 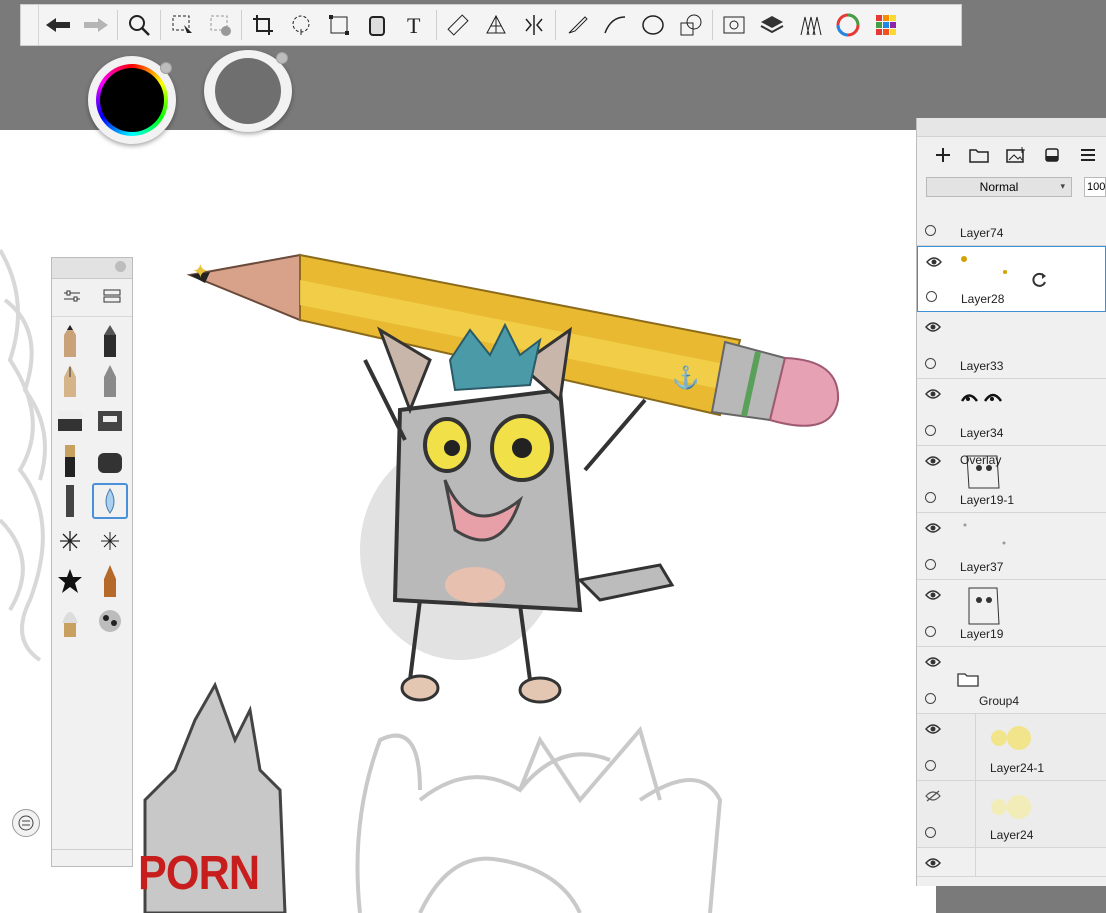 I want to click on sync-icon, so click(x=1039, y=282).